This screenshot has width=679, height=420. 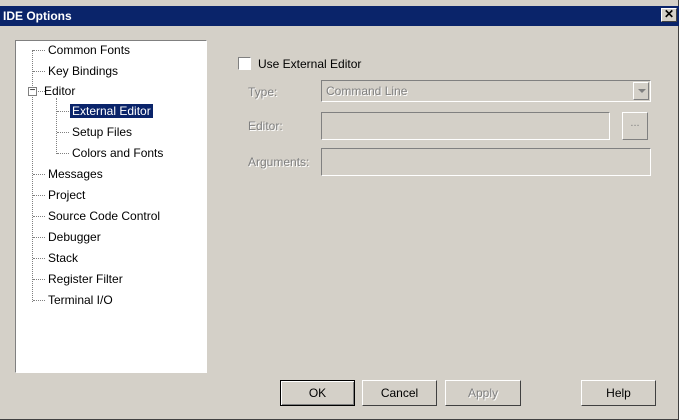 I want to click on tree-item-label: Messages, so click(x=75, y=174).